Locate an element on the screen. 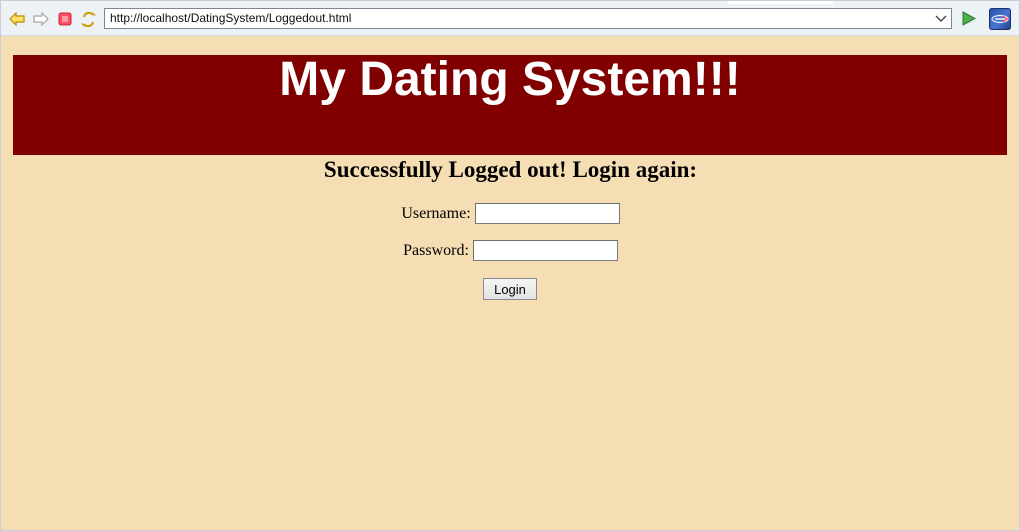  stop-button is located at coordinates (65, 19).